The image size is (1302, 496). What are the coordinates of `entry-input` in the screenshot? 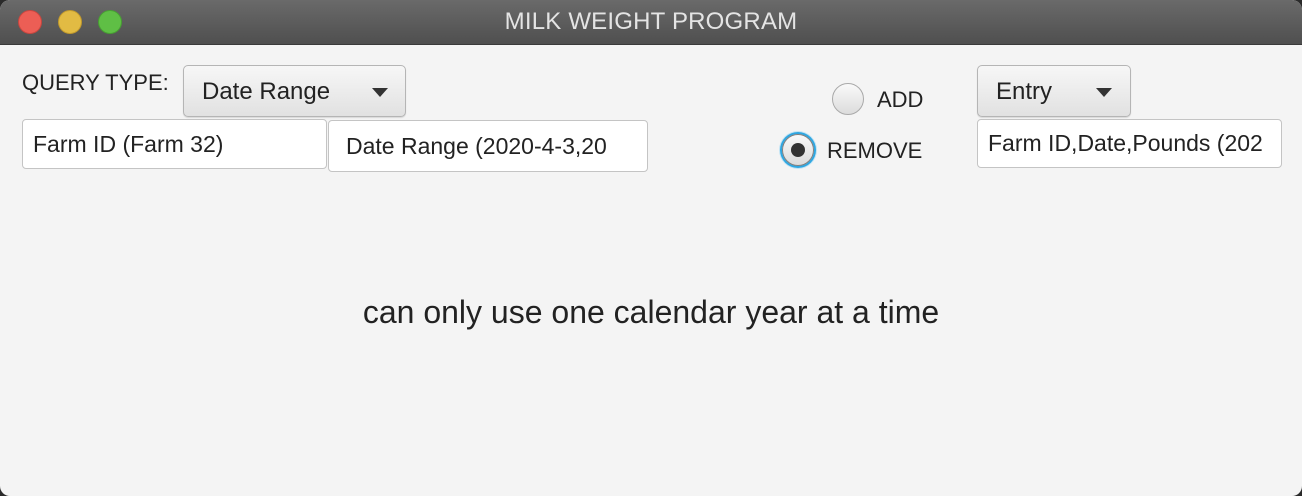 It's located at (1129, 143).